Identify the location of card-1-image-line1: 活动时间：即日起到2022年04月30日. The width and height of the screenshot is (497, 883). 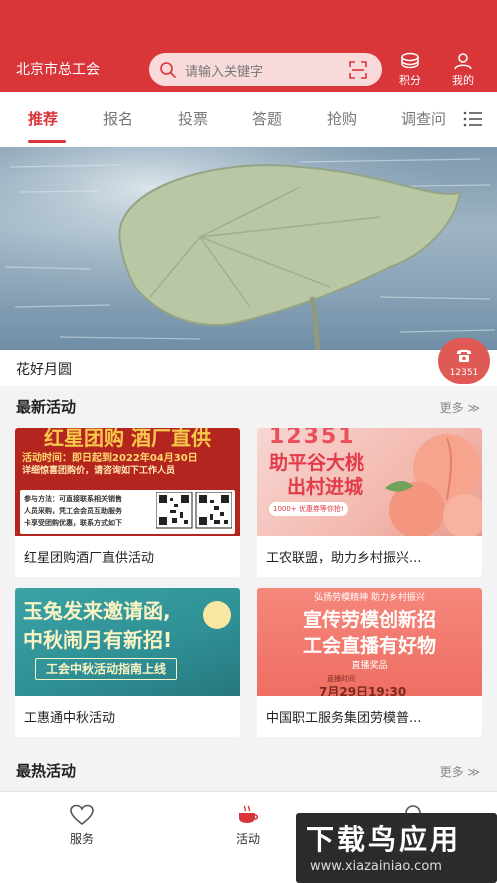
(110, 458).